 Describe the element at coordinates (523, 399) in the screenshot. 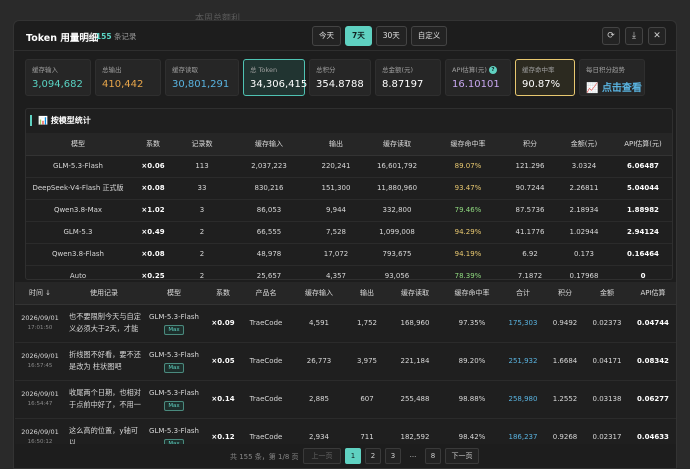

I see `total-cell: 258,980` at that location.